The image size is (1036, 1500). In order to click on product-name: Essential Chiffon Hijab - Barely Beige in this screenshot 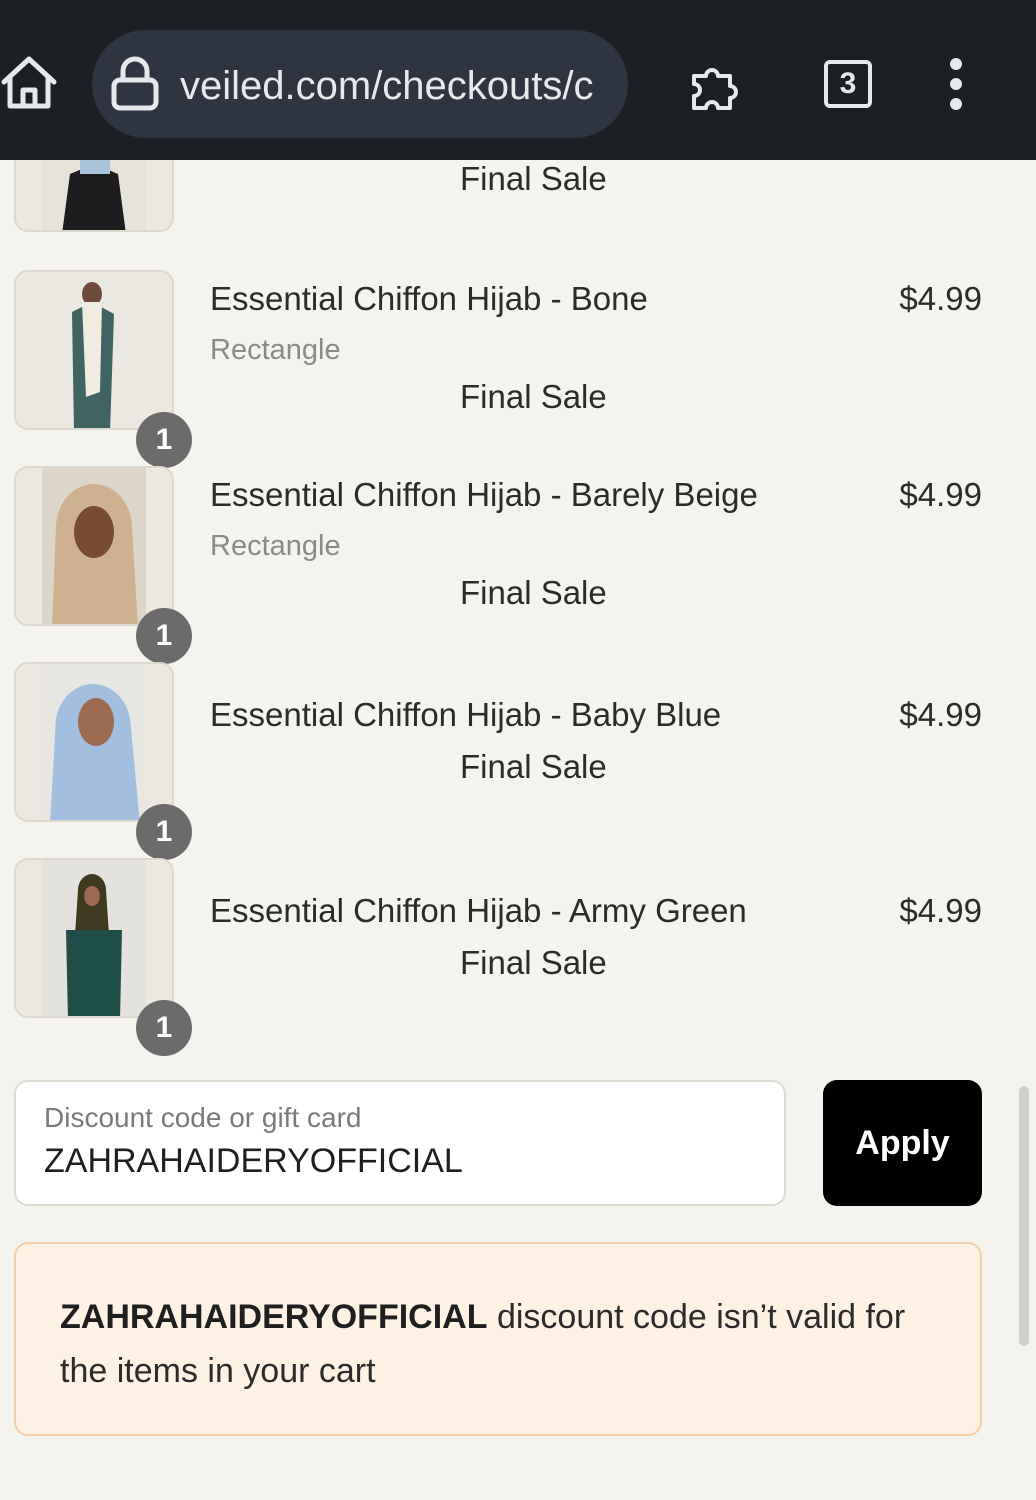, I will do `click(484, 494)`.